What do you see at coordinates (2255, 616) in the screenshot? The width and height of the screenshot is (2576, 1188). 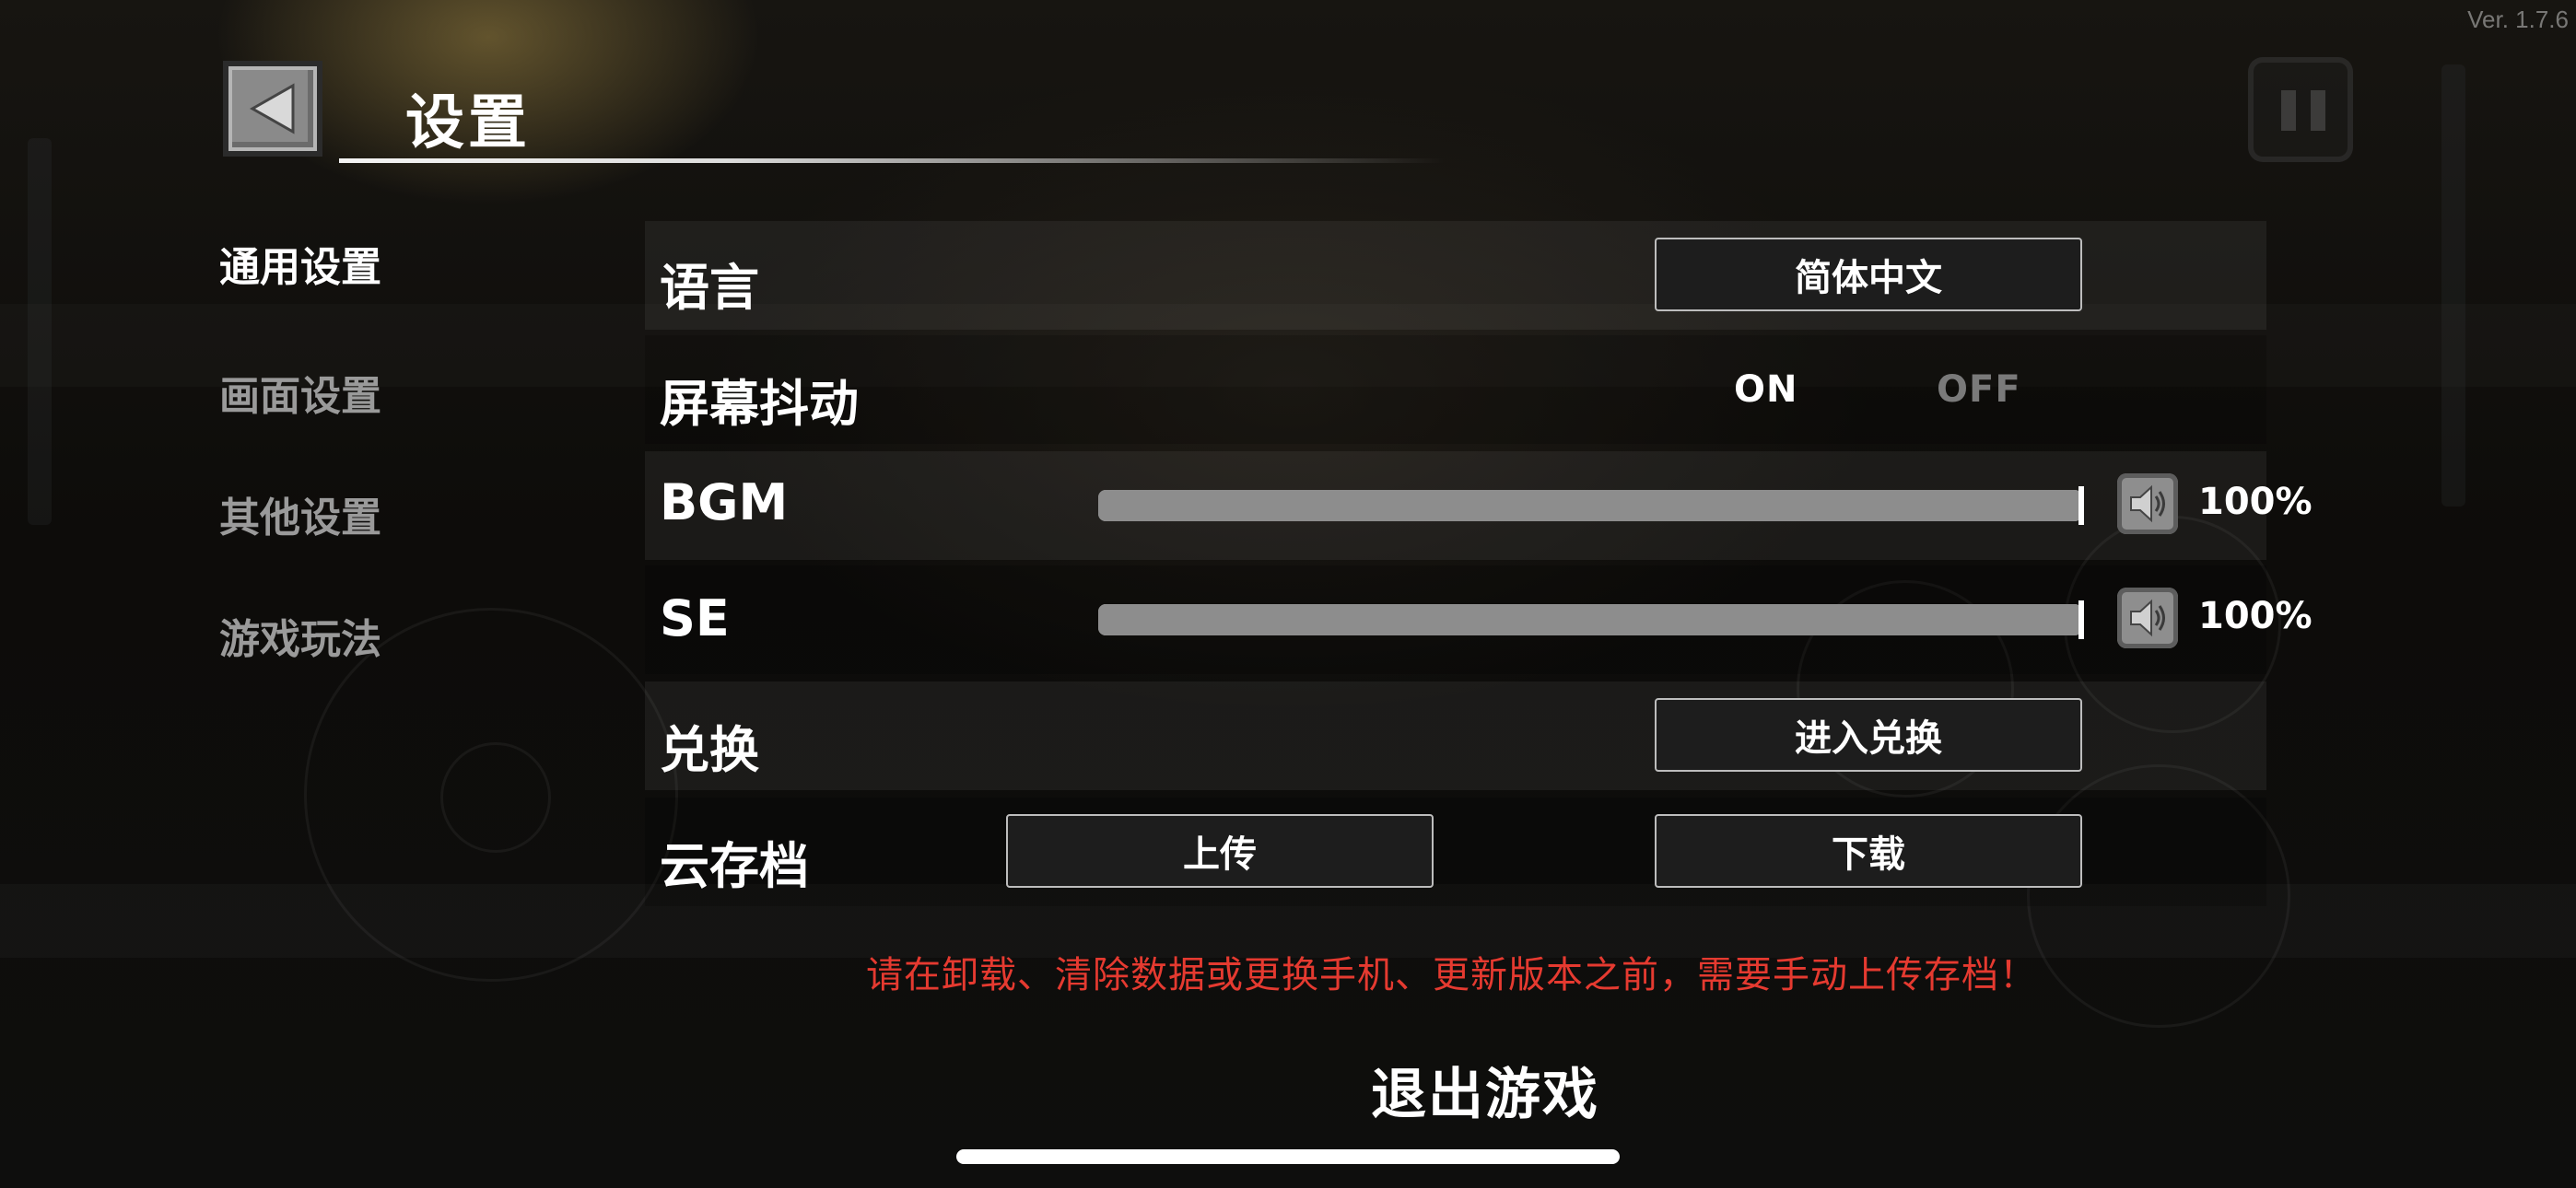 I see `se-percent: 100%` at bounding box center [2255, 616].